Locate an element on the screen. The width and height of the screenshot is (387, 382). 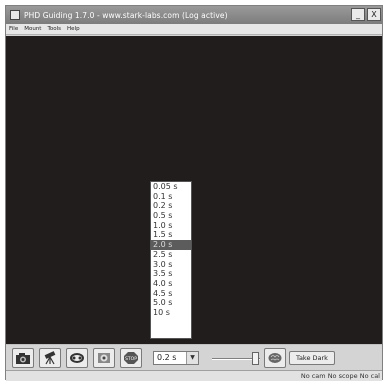
brain-icon is located at coordinates (275, 358).